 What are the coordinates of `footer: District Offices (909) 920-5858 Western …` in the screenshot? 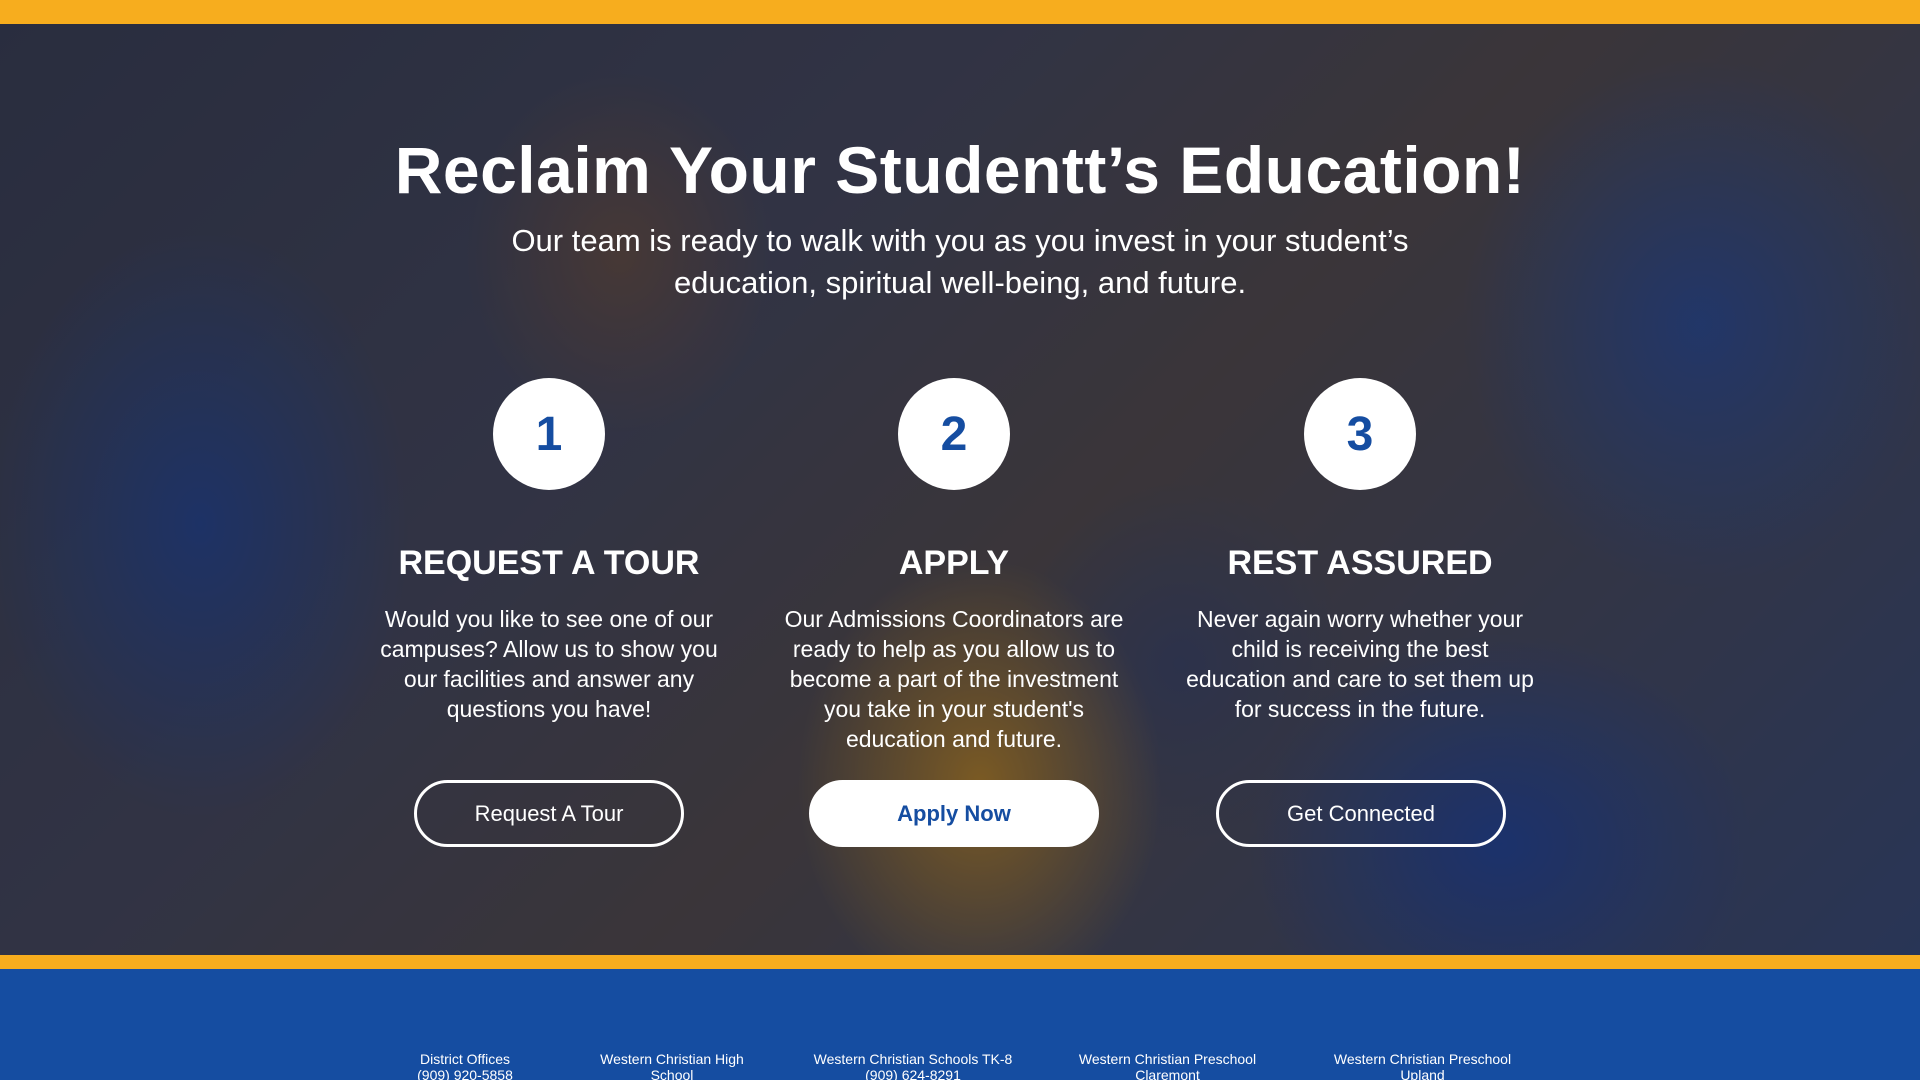 It's located at (960, 1024).